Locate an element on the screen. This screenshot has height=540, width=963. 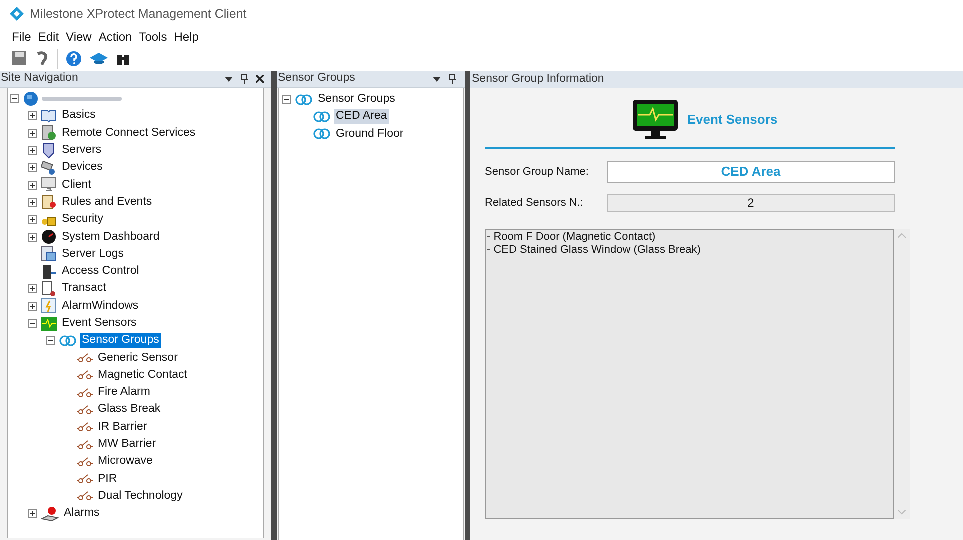
tree-item: Dual Technology is located at coordinates (140, 496).